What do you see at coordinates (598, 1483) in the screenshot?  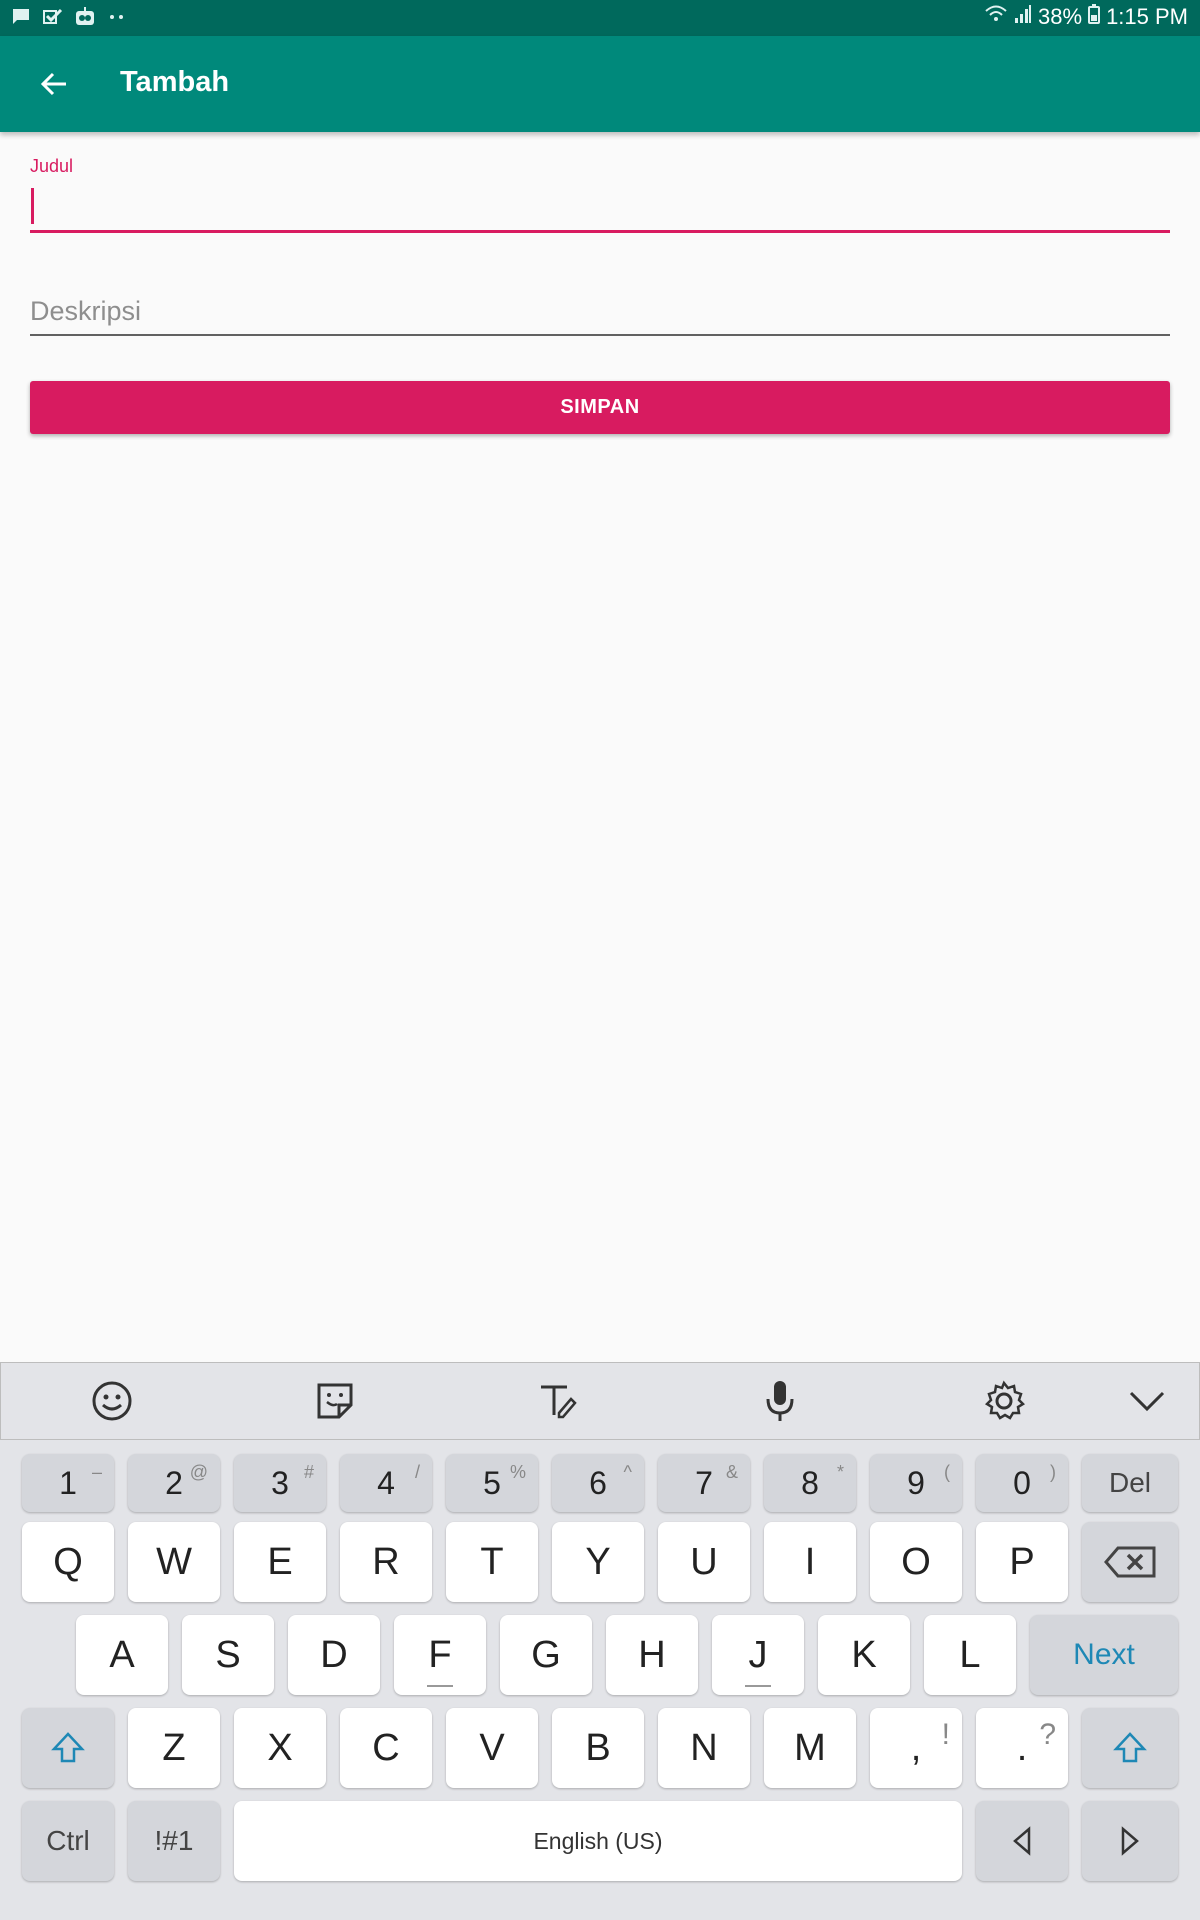 I see `key-6: 6 ^` at bounding box center [598, 1483].